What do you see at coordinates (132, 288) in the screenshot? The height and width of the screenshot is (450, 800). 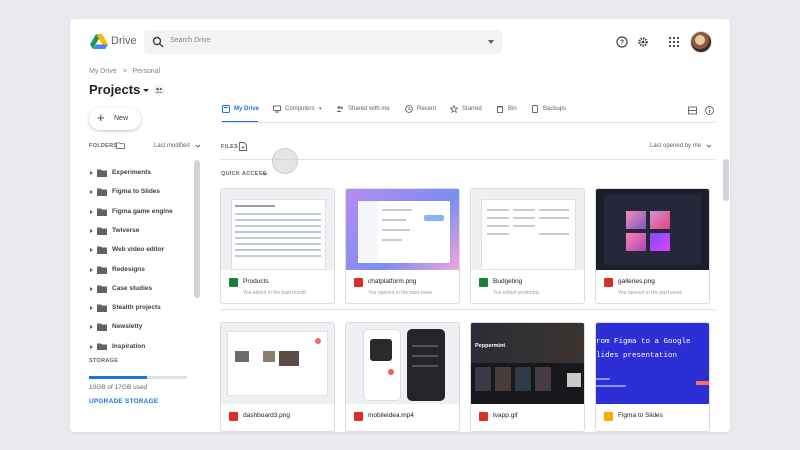 I see `folder-label: Case studies` at bounding box center [132, 288].